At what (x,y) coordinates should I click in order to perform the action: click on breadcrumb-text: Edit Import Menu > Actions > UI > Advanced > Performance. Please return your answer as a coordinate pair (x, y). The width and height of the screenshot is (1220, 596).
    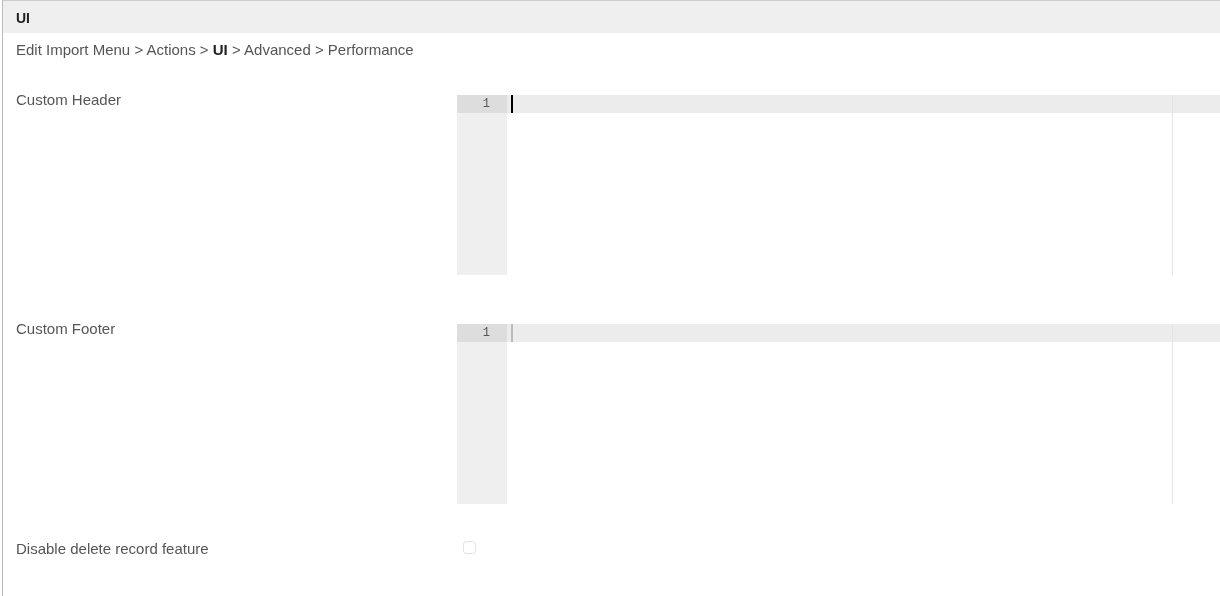
    Looking at the image, I should click on (215, 49).